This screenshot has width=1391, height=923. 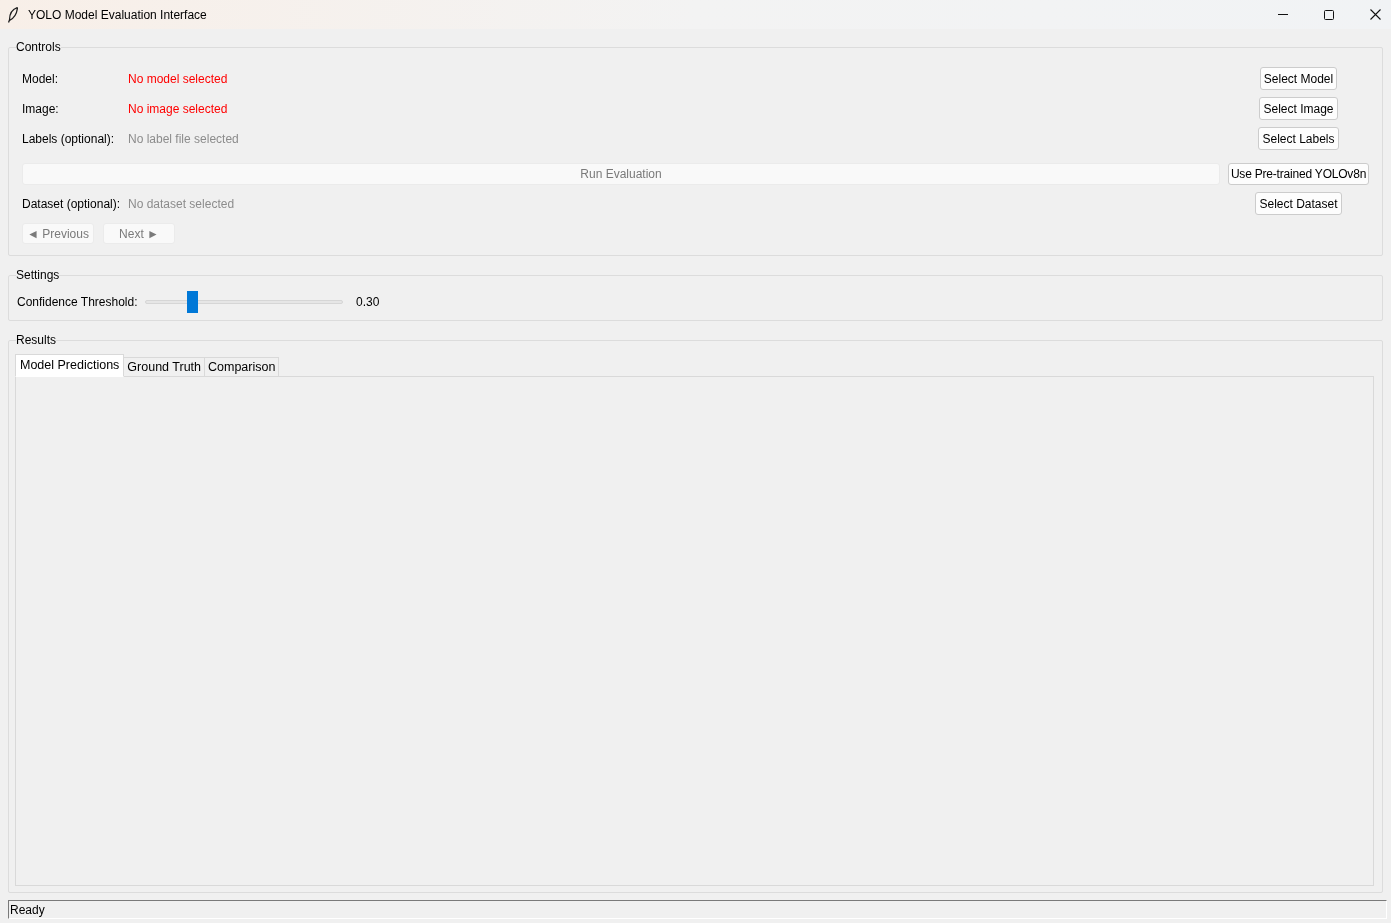 I want to click on file-status: No label file selected, so click(x=184, y=139).